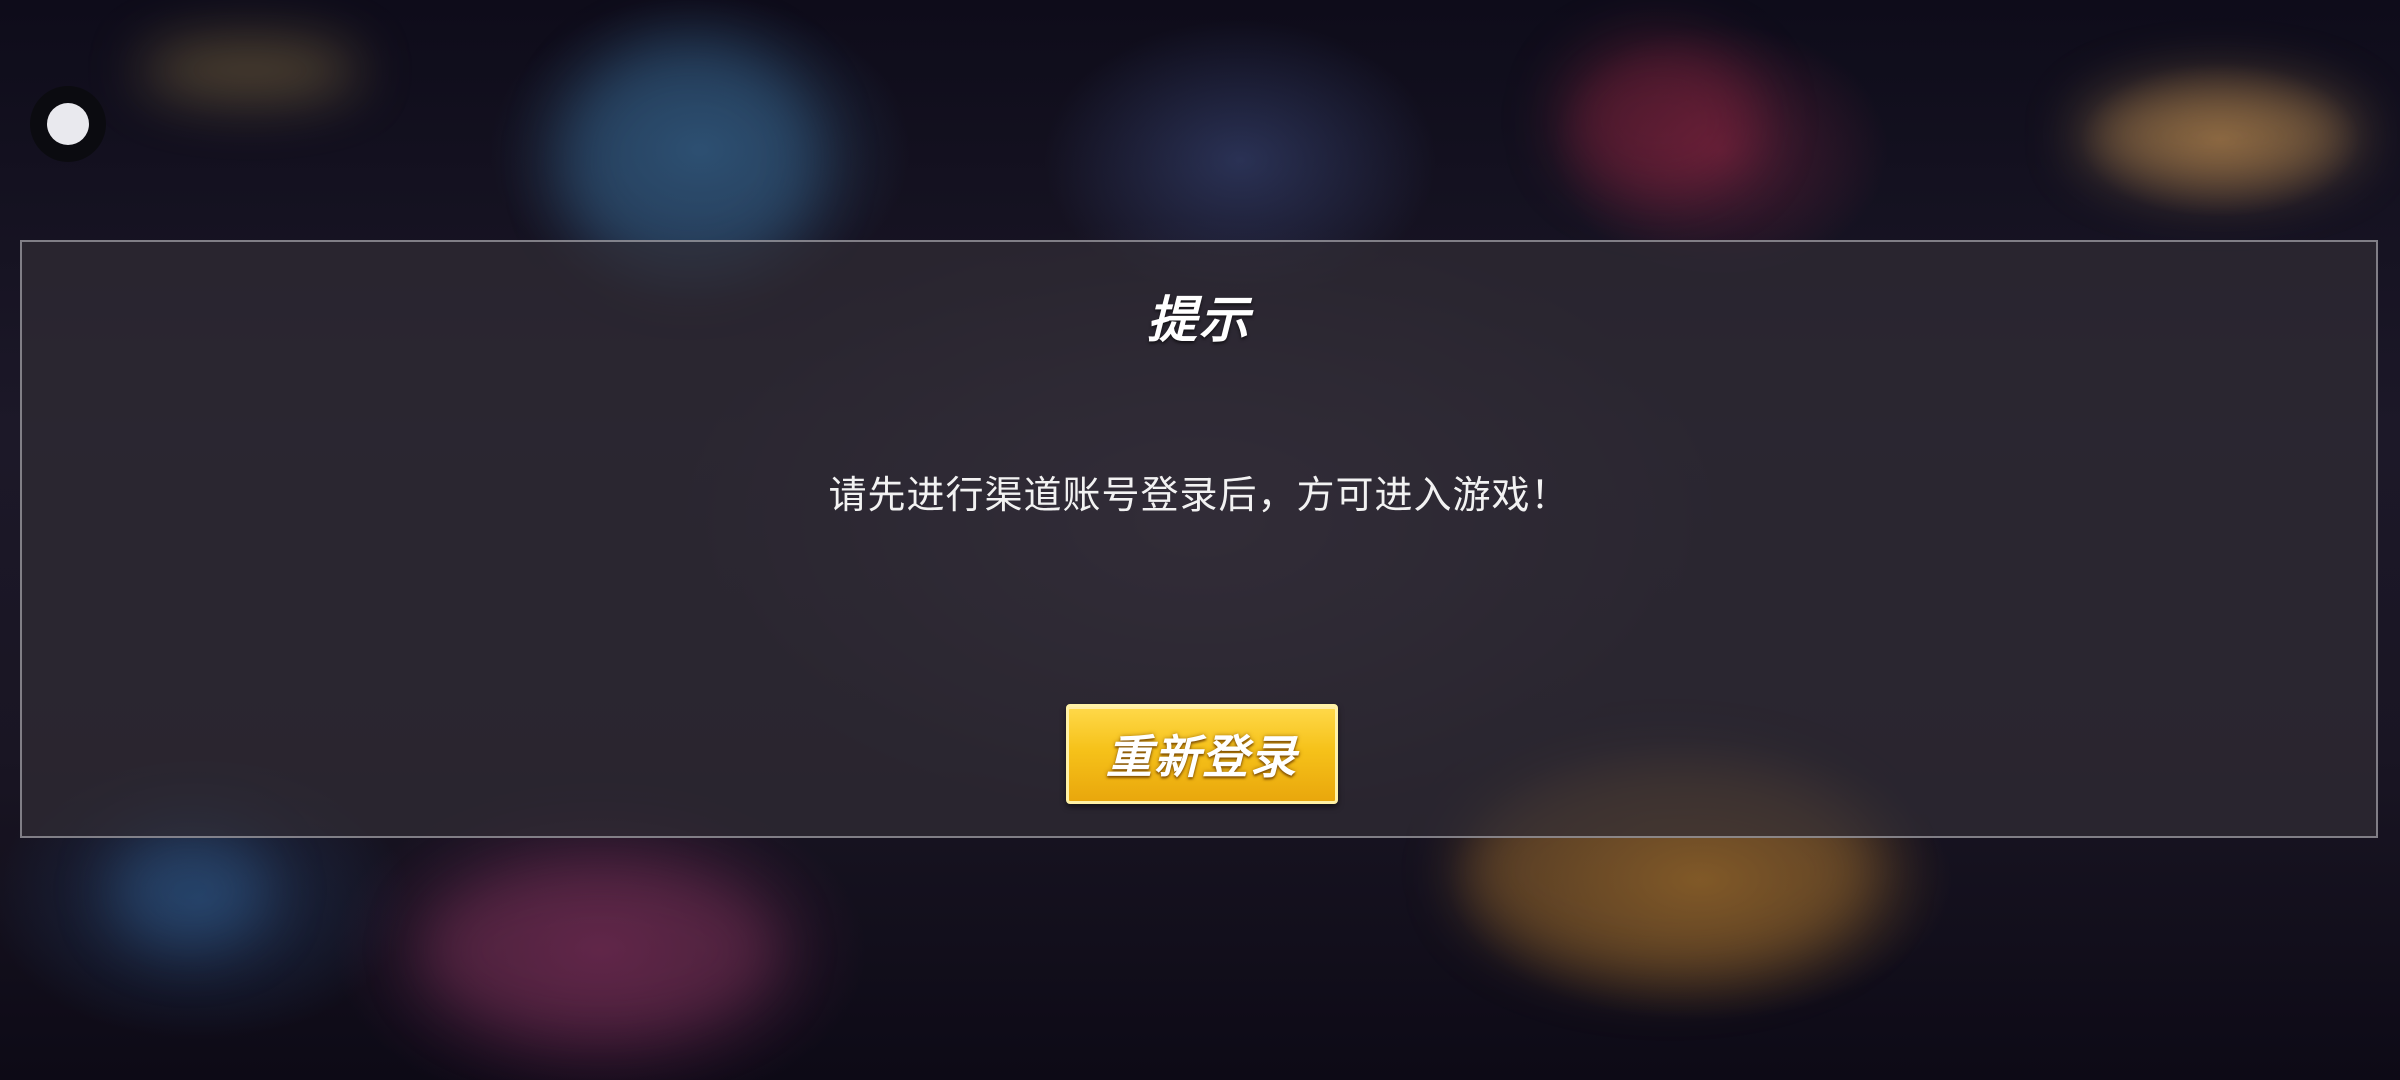 The image size is (2400, 1080). I want to click on relogin-button: 重新登录, so click(1202, 754).